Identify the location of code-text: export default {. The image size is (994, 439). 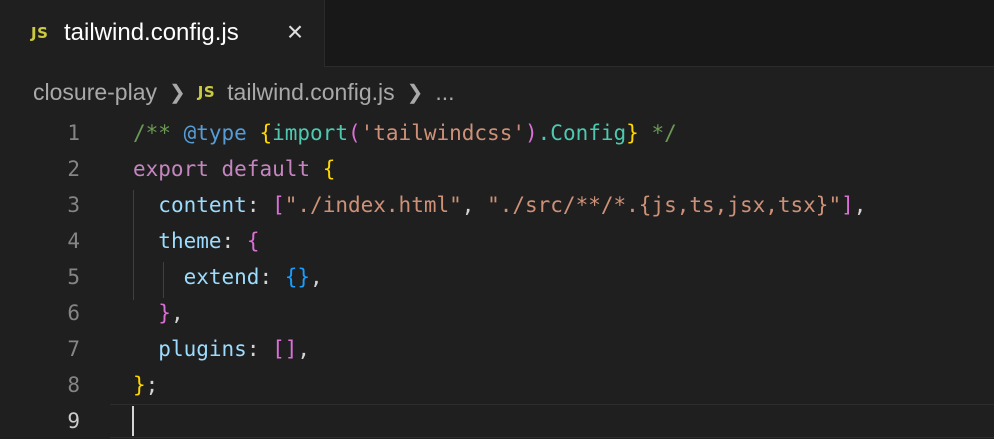
(234, 169).